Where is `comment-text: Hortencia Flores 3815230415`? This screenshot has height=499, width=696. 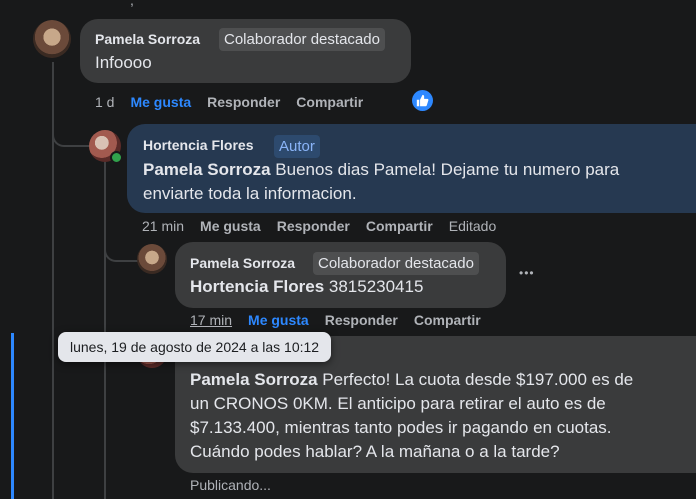
comment-text: Hortencia Flores 3815230415 is located at coordinates (307, 286).